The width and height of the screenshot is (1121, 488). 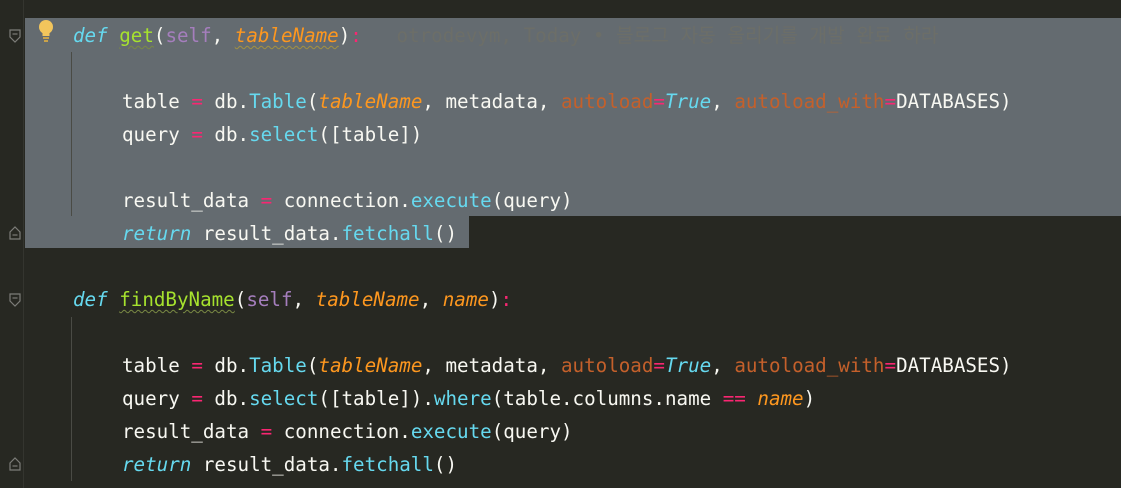 What do you see at coordinates (293, 299) in the screenshot?
I see `code-line-def-findbyname: def findByName(self, tableName, name):` at bounding box center [293, 299].